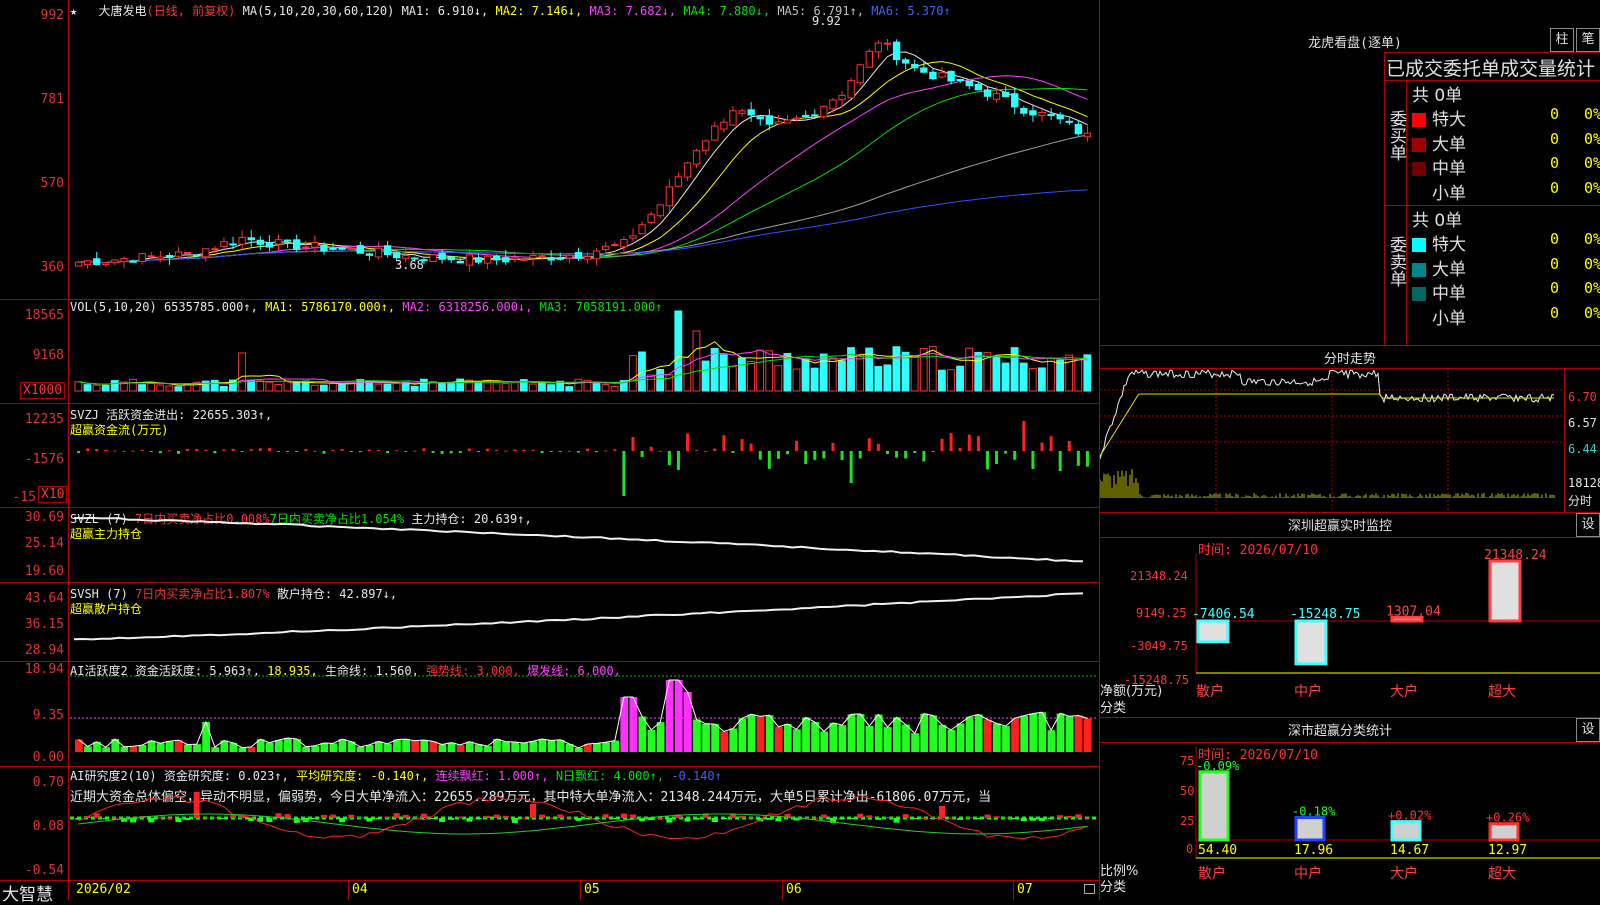 This screenshot has width=1600, height=905. What do you see at coordinates (1404, 873) in the screenshot?
I see `classify-label: 大户` at bounding box center [1404, 873].